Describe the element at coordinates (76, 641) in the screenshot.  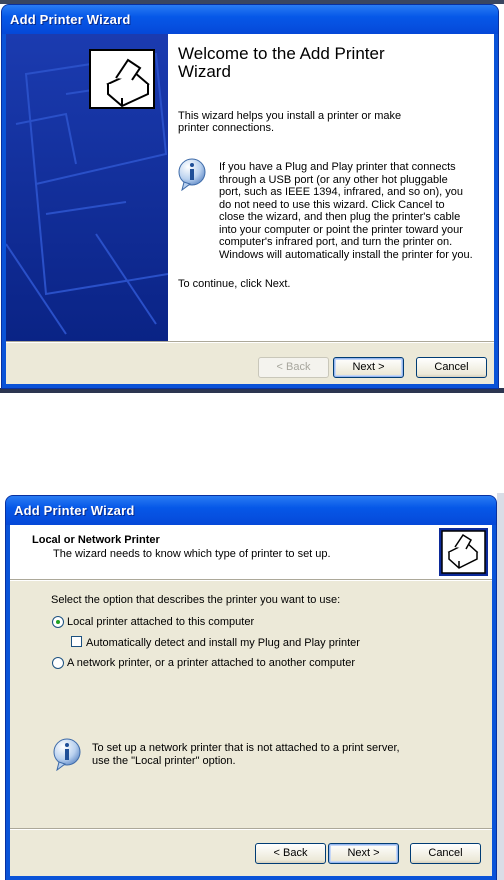
I see `auto-detect-checkbox` at that location.